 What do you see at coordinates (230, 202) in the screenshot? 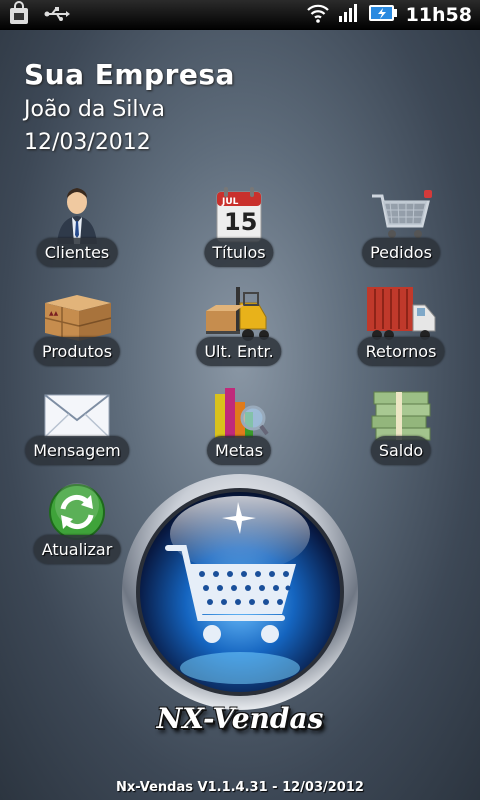
I see `calendar-month: JUL` at bounding box center [230, 202].